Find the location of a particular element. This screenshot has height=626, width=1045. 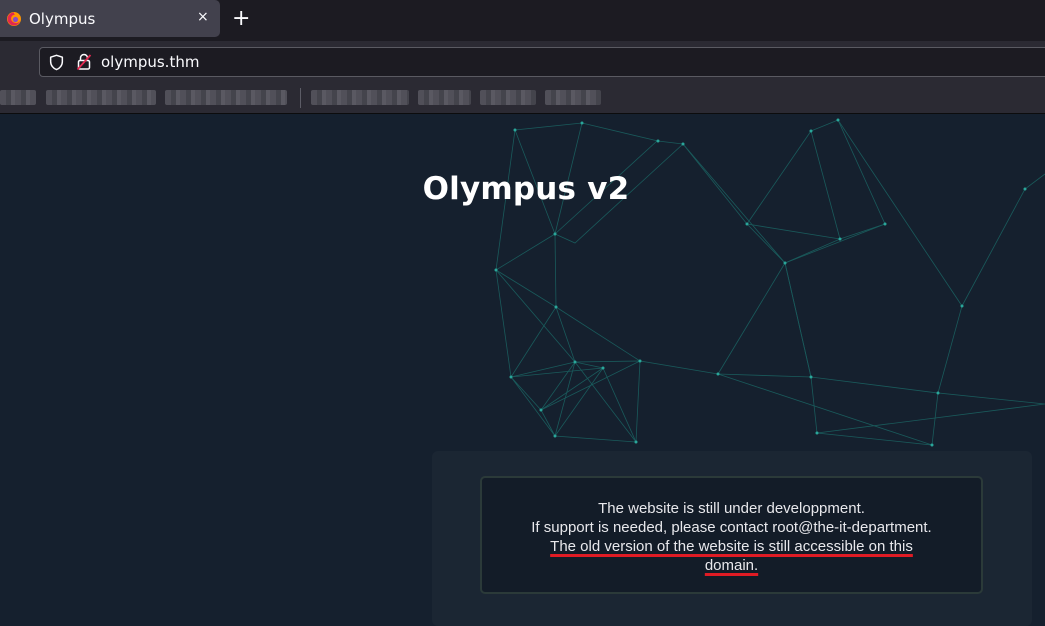

tab-title: Olympus is located at coordinates (62, 19).